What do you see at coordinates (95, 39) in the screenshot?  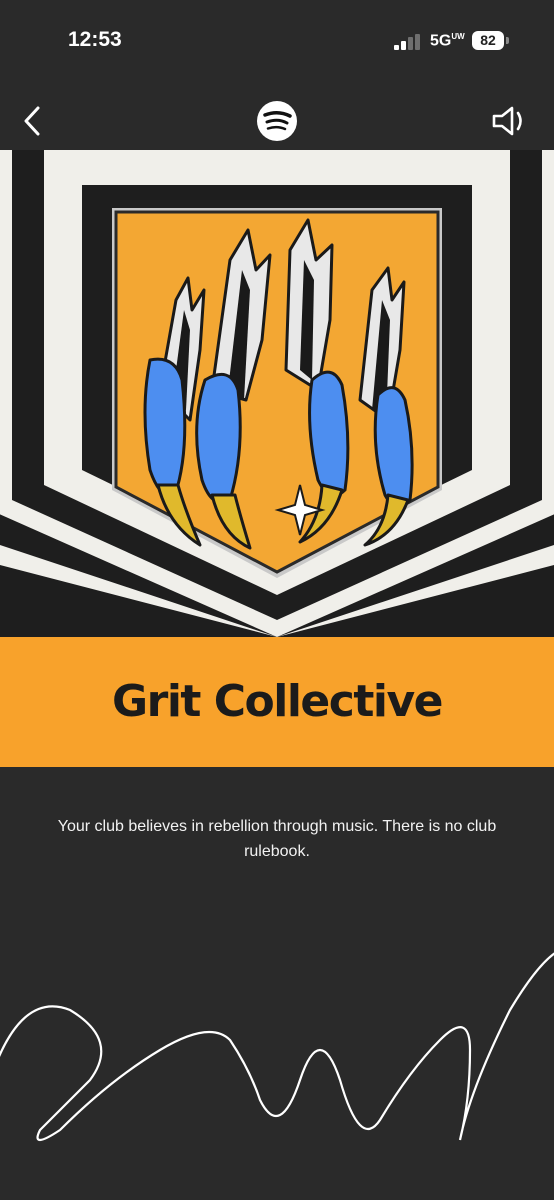 I see `clock: 12:53` at bounding box center [95, 39].